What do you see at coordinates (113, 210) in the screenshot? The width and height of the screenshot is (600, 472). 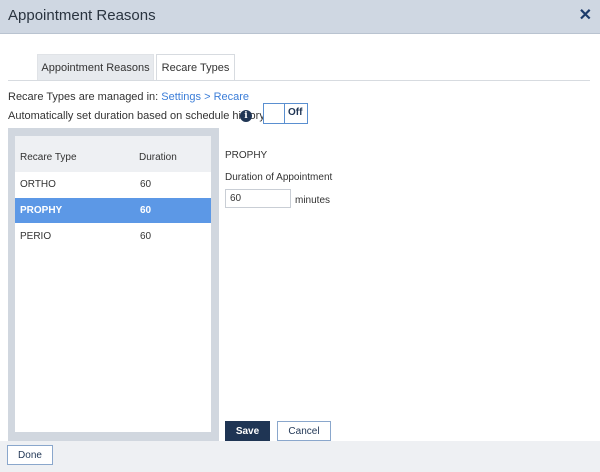 I see `list-item: PROPHY 60` at bounding box center [113, 210].